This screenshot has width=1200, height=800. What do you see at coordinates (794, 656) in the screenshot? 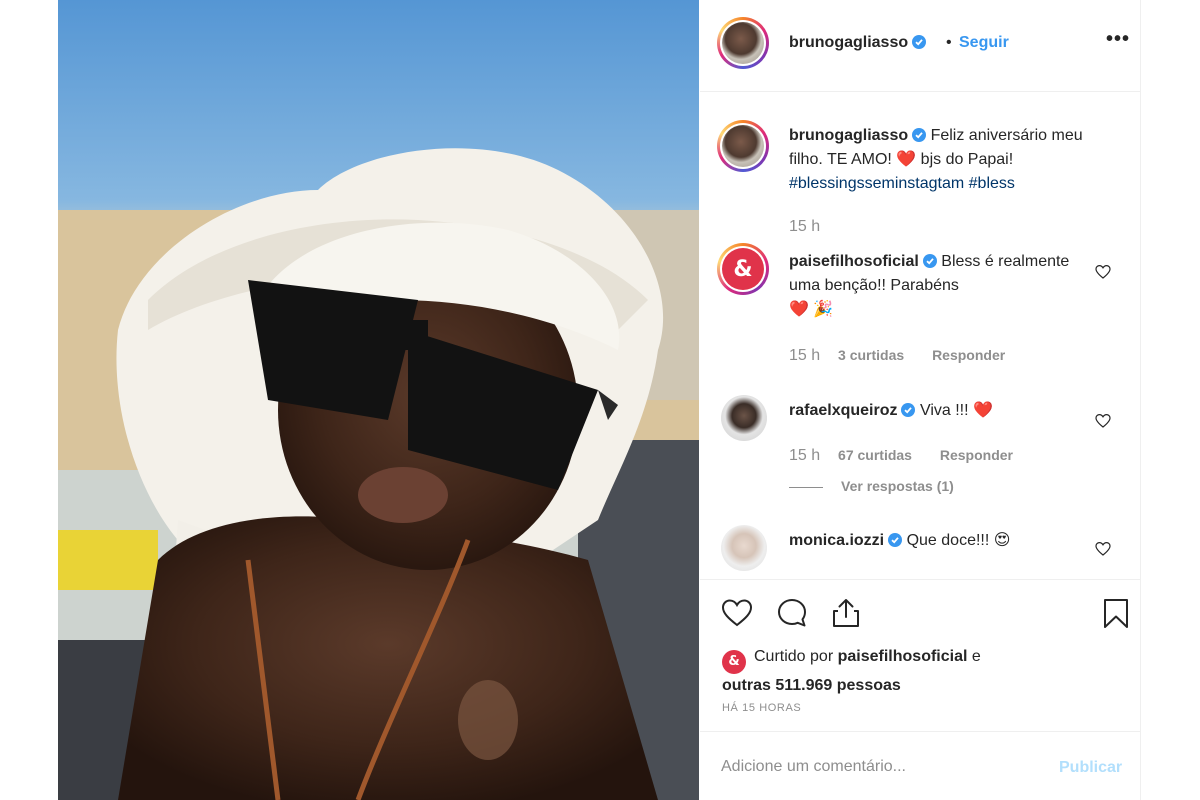
I see `likes-prefix: Curtido por` at bounding box center [794, 656].